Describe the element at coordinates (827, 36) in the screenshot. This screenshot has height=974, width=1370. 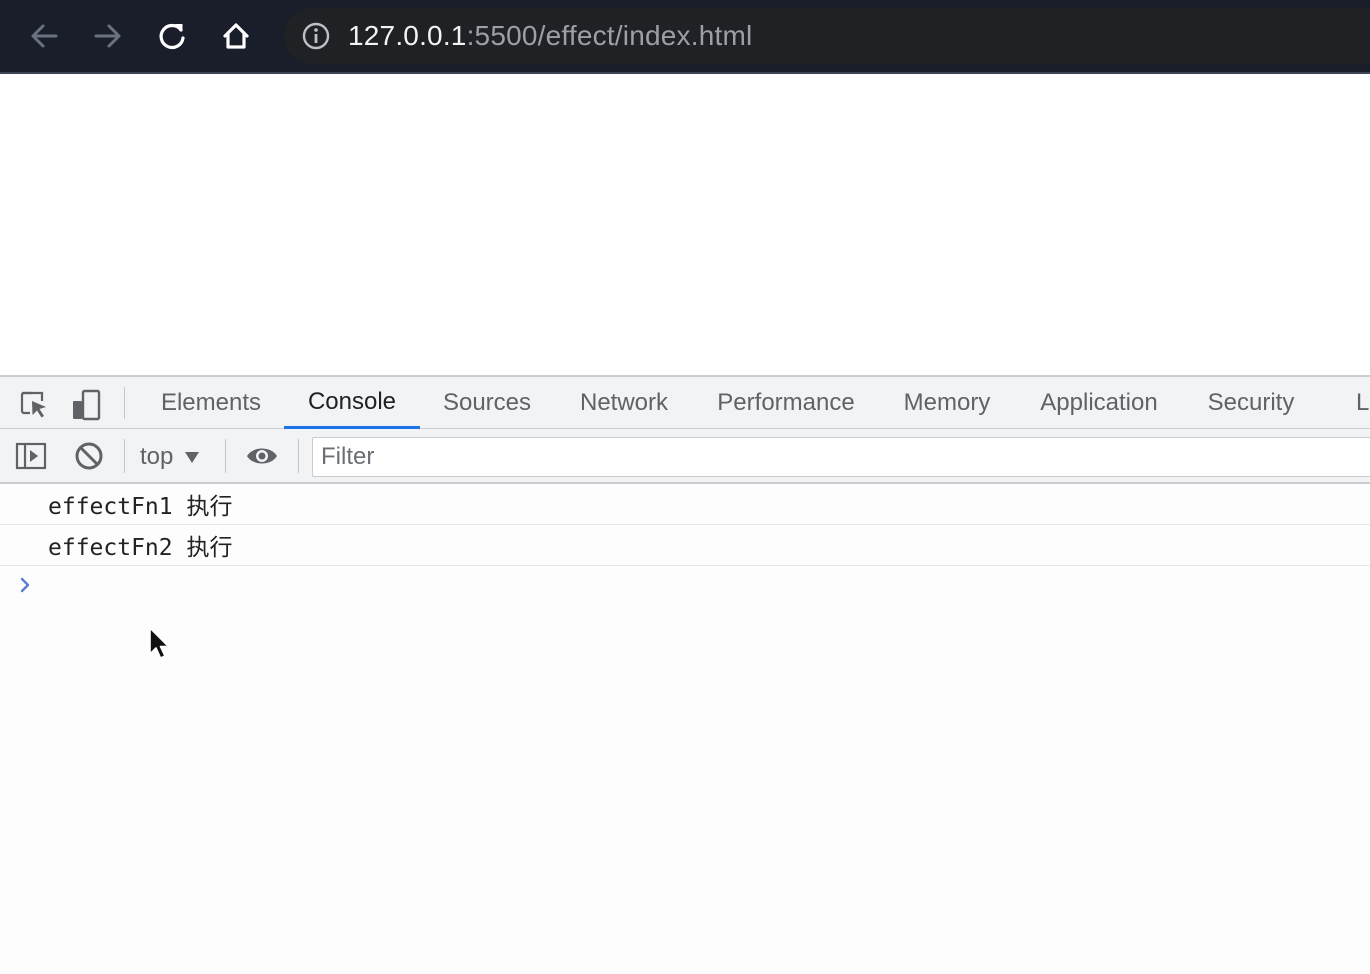
I see `address-bar: 127.0.0.1:5500/effect/index.html` at that location.